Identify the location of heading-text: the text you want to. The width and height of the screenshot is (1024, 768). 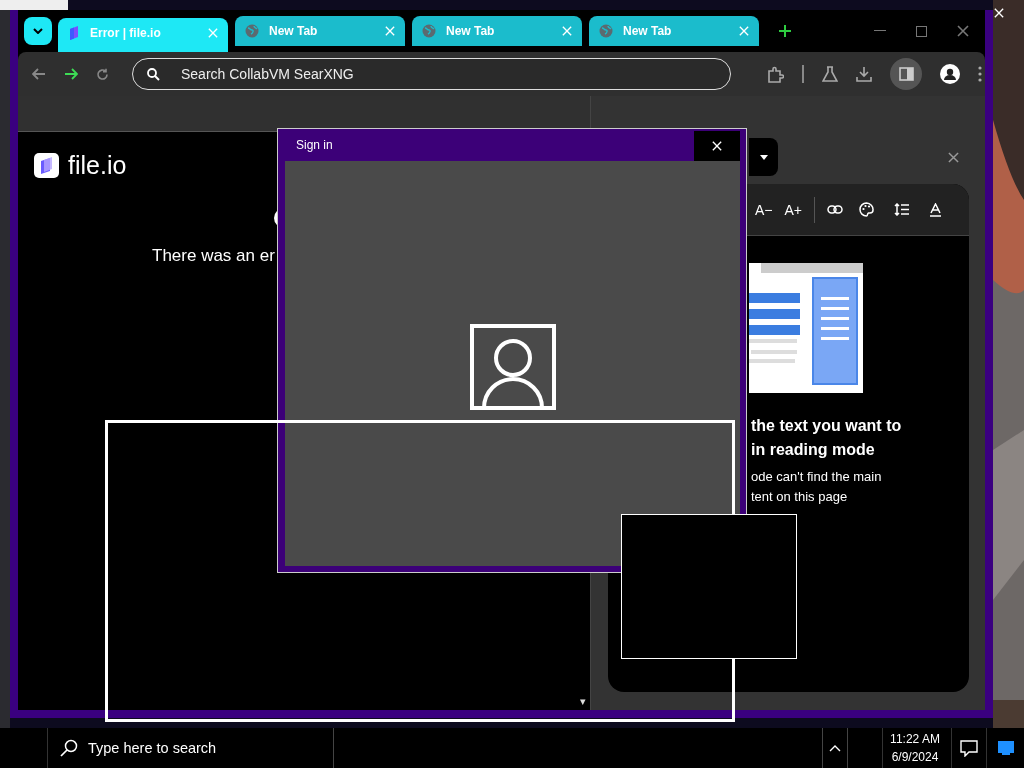
(827, 426).